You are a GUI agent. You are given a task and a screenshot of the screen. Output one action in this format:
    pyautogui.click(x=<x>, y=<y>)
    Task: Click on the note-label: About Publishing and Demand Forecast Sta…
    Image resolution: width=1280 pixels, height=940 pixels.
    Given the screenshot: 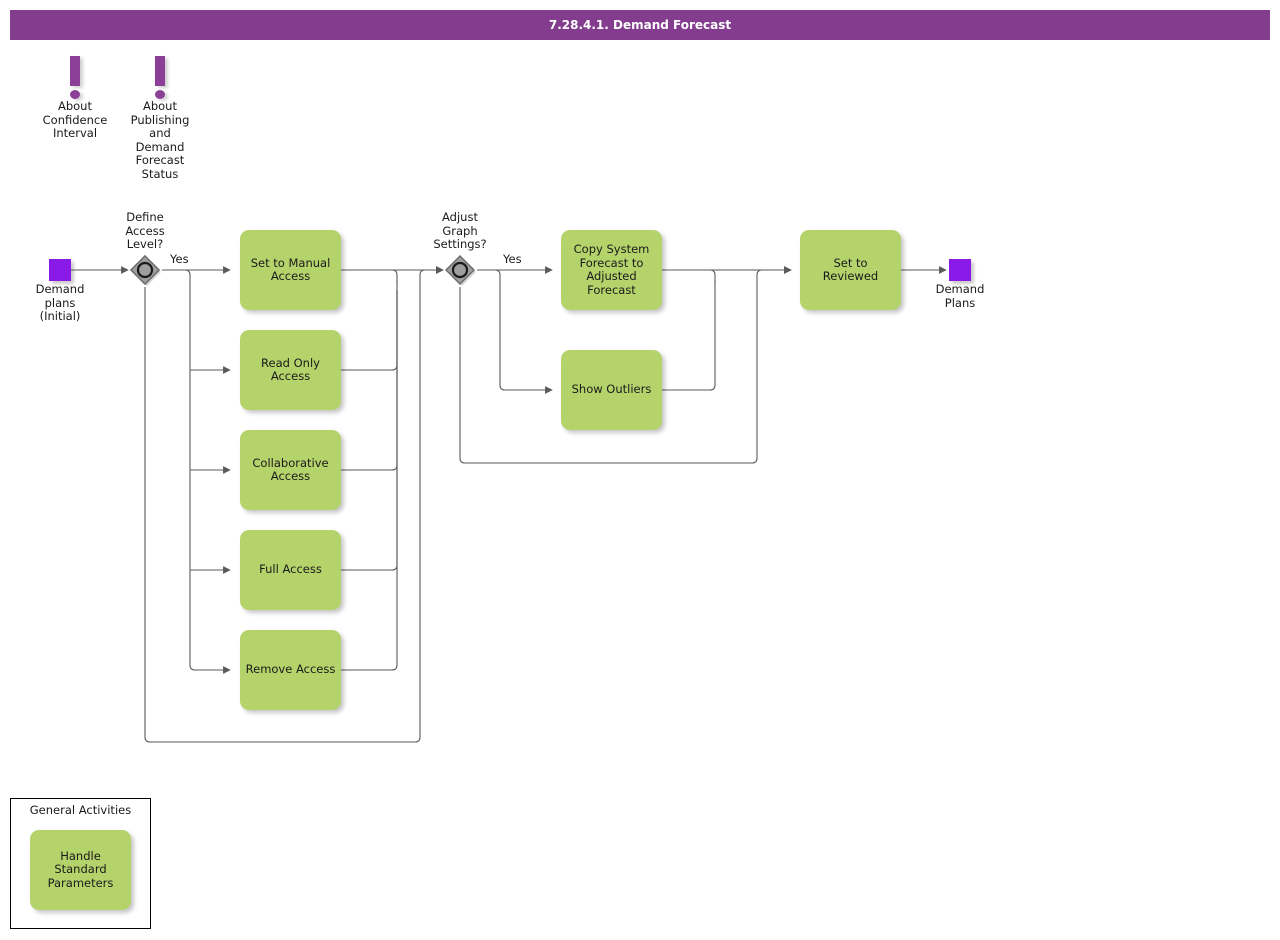 What is the action you would take?
    pyautogui.click(x=160, y=140)
    